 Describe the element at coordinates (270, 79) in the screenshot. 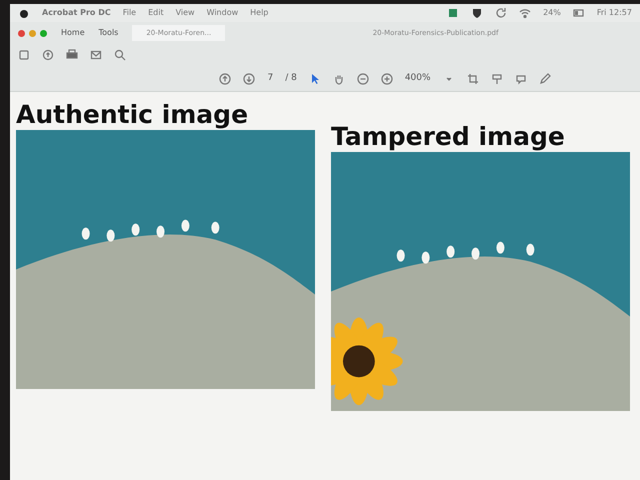

I see `page-number-field: 7` at that location.